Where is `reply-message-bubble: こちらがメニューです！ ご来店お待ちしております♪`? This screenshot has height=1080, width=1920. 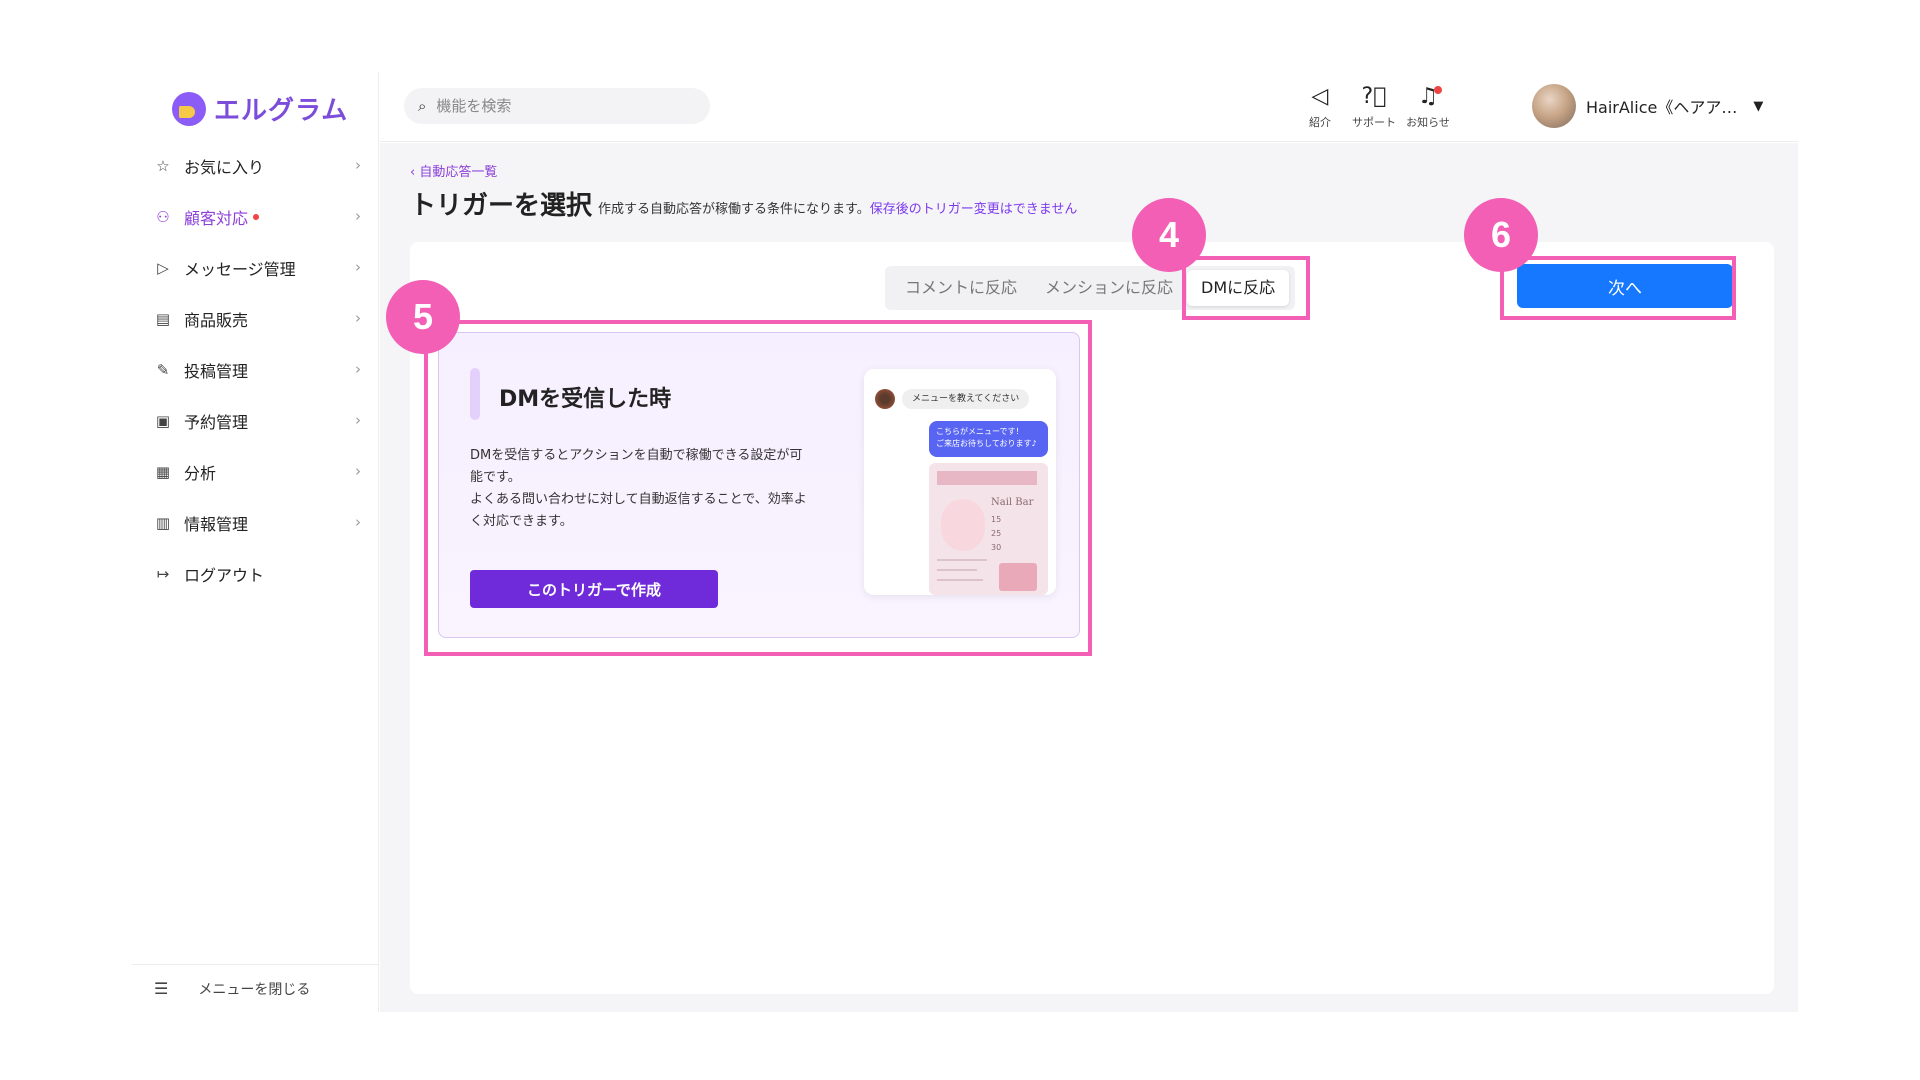
reply-message-bubble: こちらがメニューです！ ご来店お待ちしております♪ is located at coordinates (988, 439).